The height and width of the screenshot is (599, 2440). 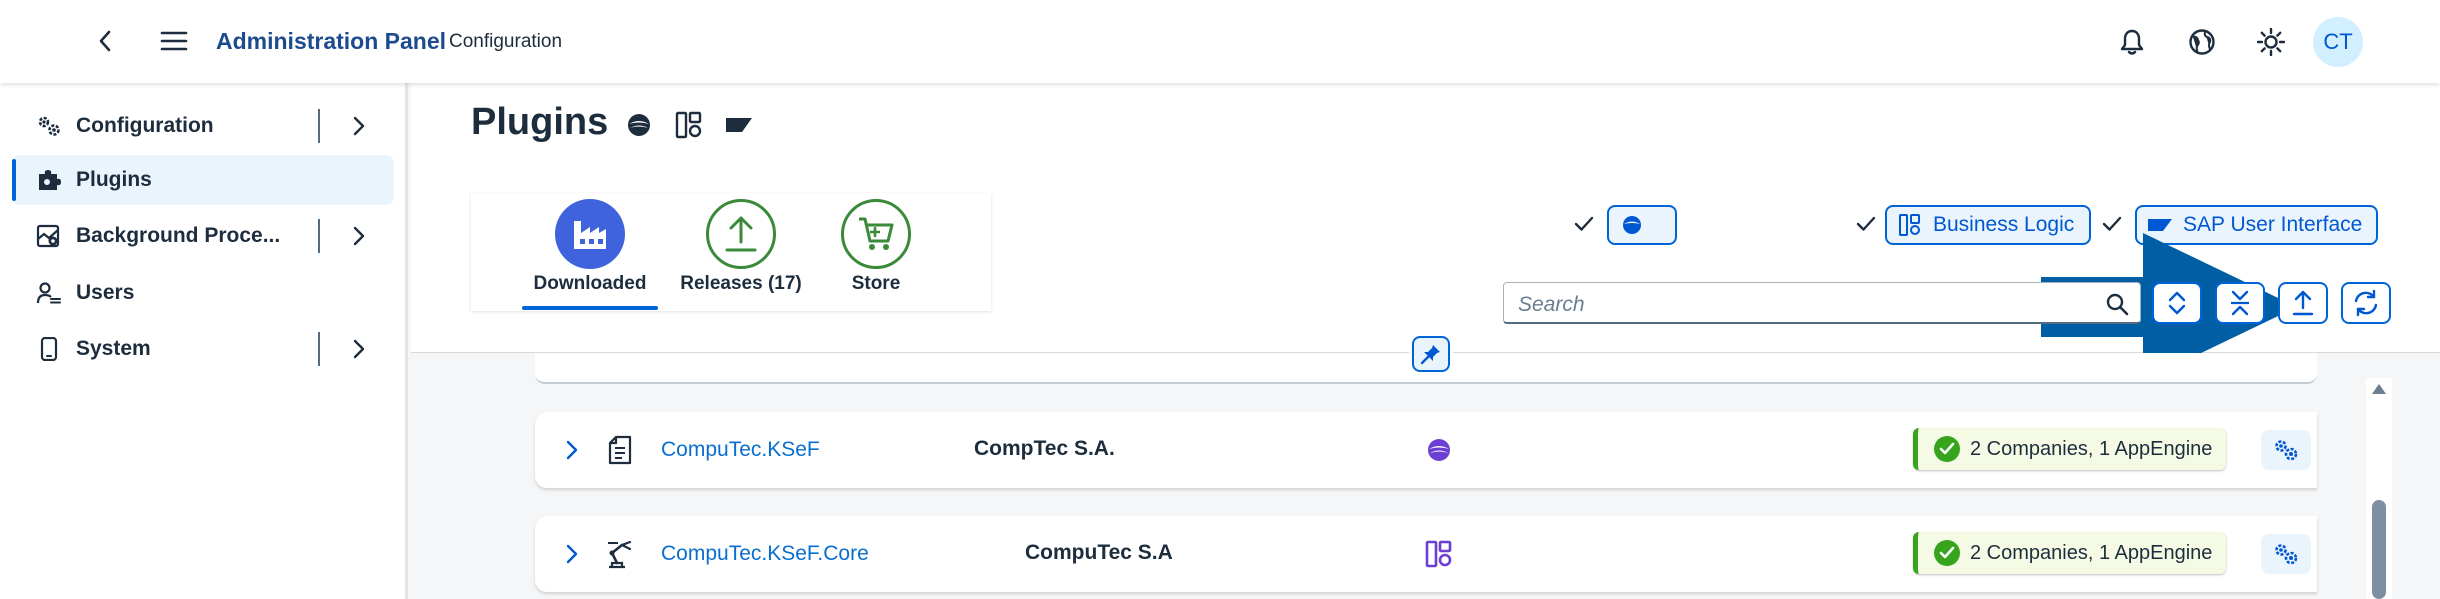 What do you see at coordinates (2379, 549) in the screenshot?
I see `scrollbar-thumb` at bounding box center [2379, 549].